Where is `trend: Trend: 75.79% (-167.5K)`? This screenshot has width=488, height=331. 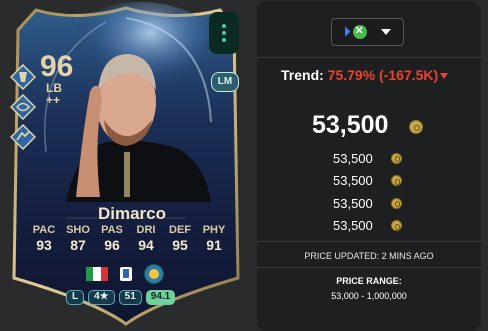 trend: Trend: 75.79% (-167.5K) is located at coordinates (365, 75).